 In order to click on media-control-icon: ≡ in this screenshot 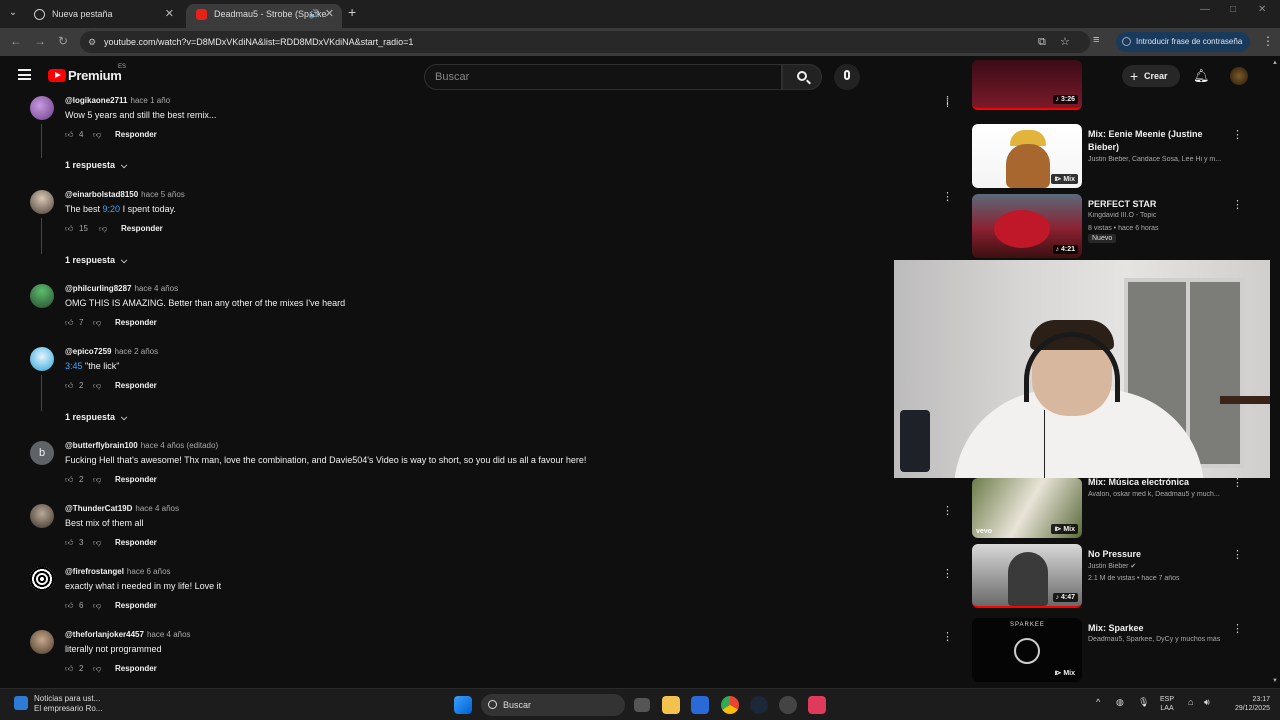, I will do `click(1096, 40)`.